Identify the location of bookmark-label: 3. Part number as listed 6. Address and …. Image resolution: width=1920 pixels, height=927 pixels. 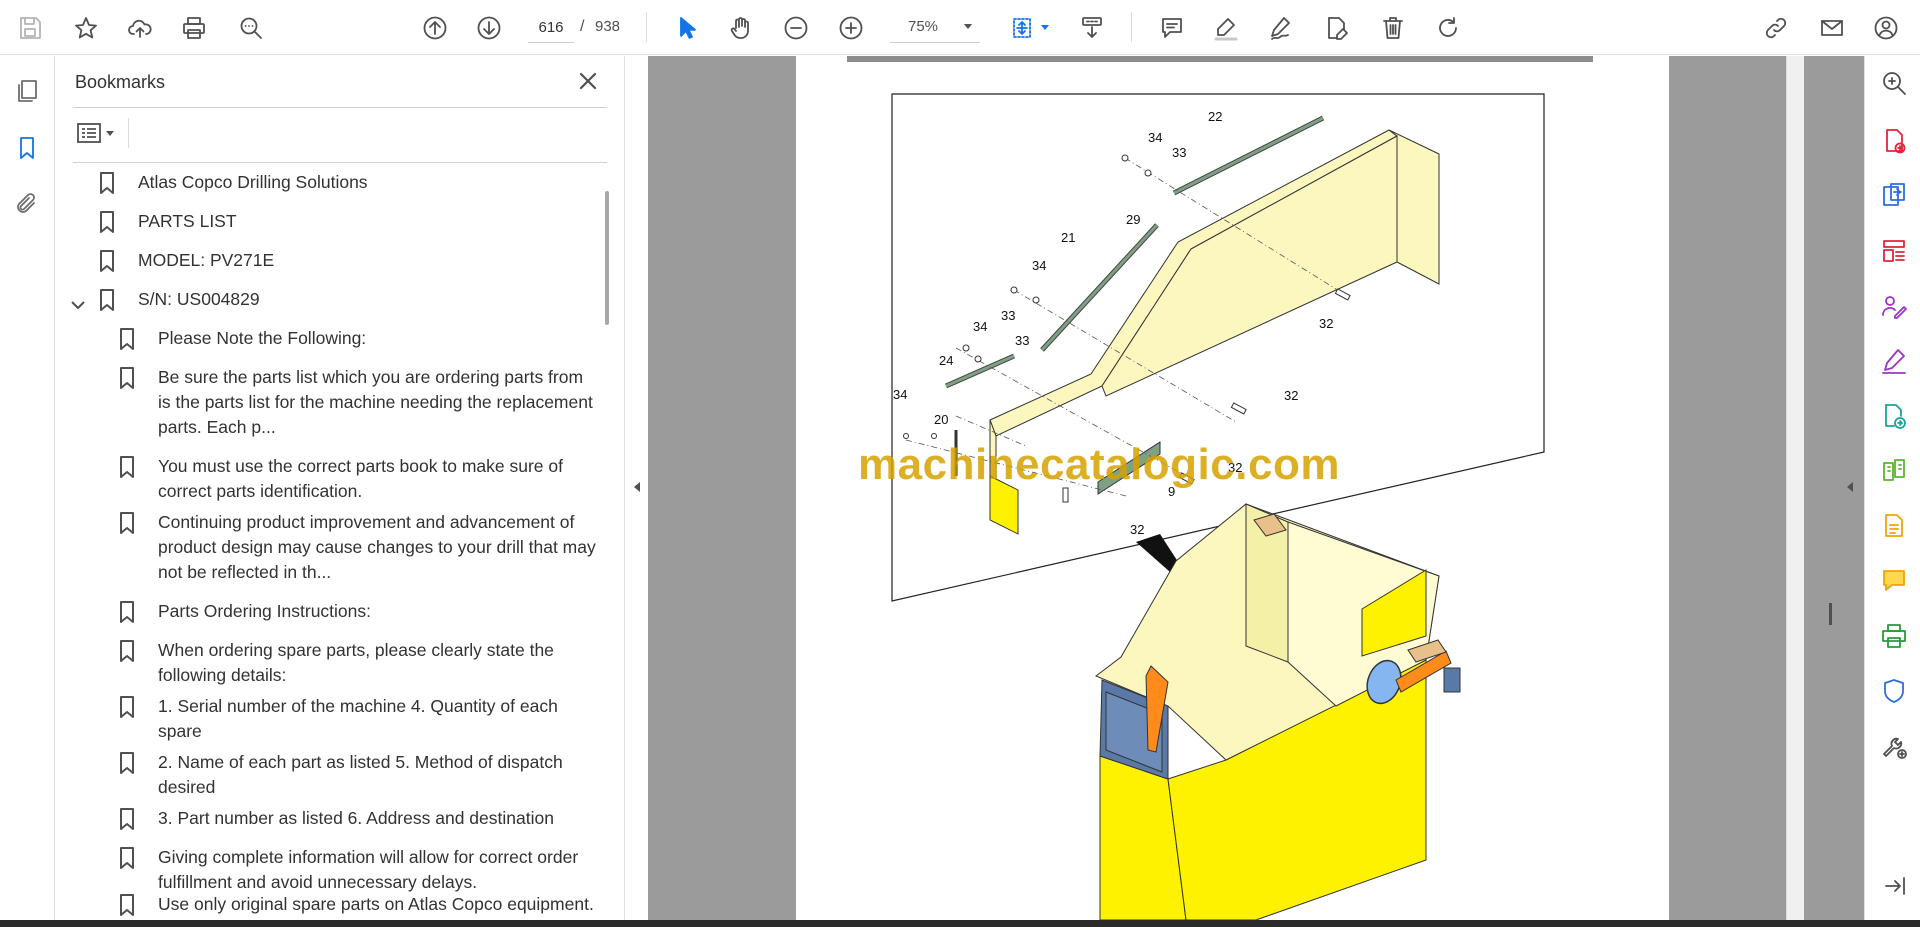
(356, 818).